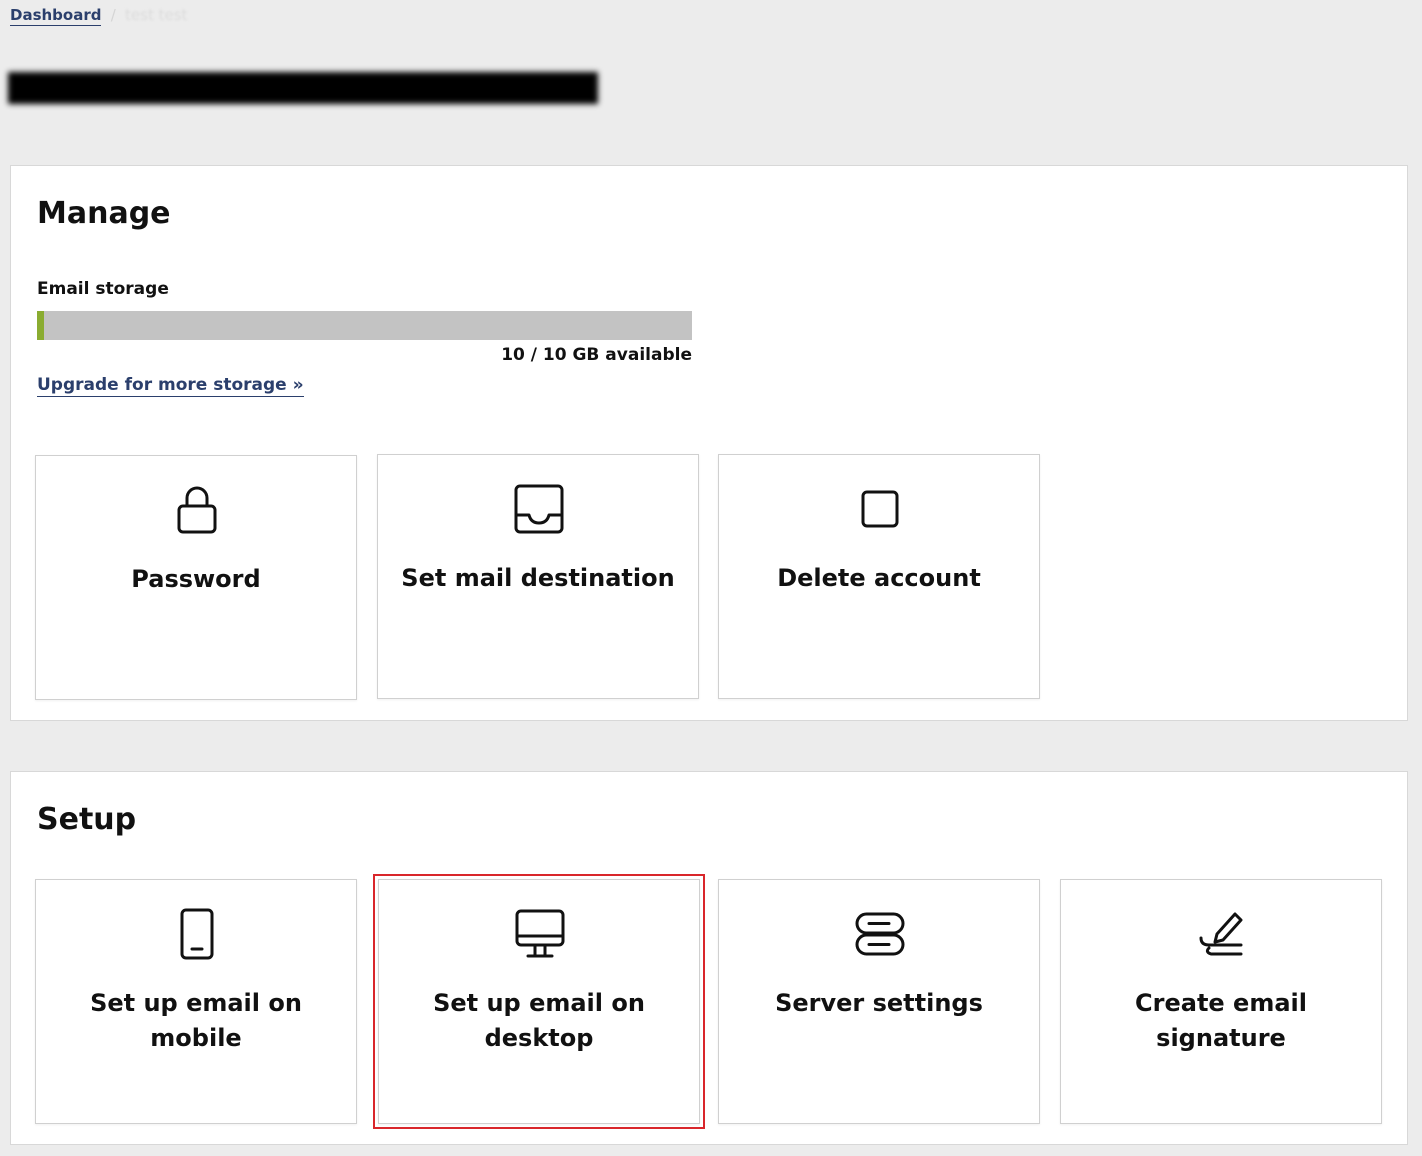 This screenshot has width=1422, height=1156. I want to click on create-signature-tile-label: Create email signature, so click(1221, 1020).